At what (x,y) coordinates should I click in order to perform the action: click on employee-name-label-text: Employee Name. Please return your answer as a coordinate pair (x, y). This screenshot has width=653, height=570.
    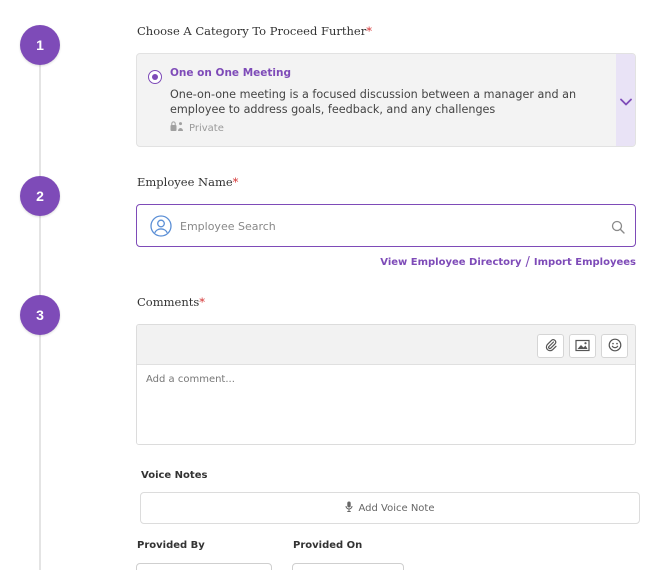
    Looking at the image, I should click on (185, 182).